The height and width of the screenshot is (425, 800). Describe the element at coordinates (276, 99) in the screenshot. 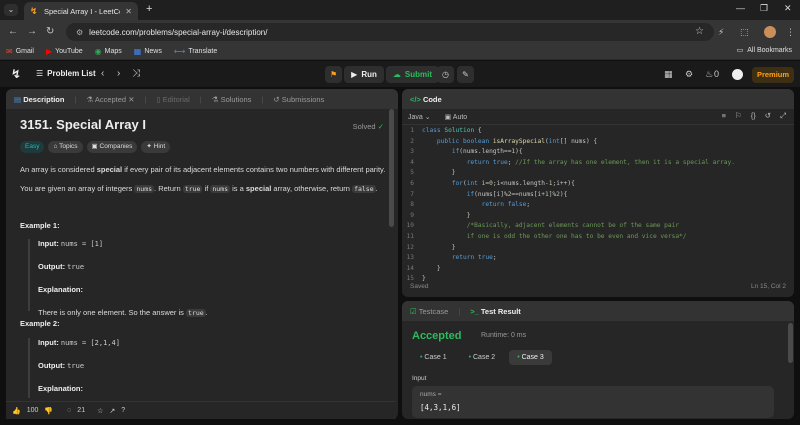

I see `history-icon: ↺` at that location.